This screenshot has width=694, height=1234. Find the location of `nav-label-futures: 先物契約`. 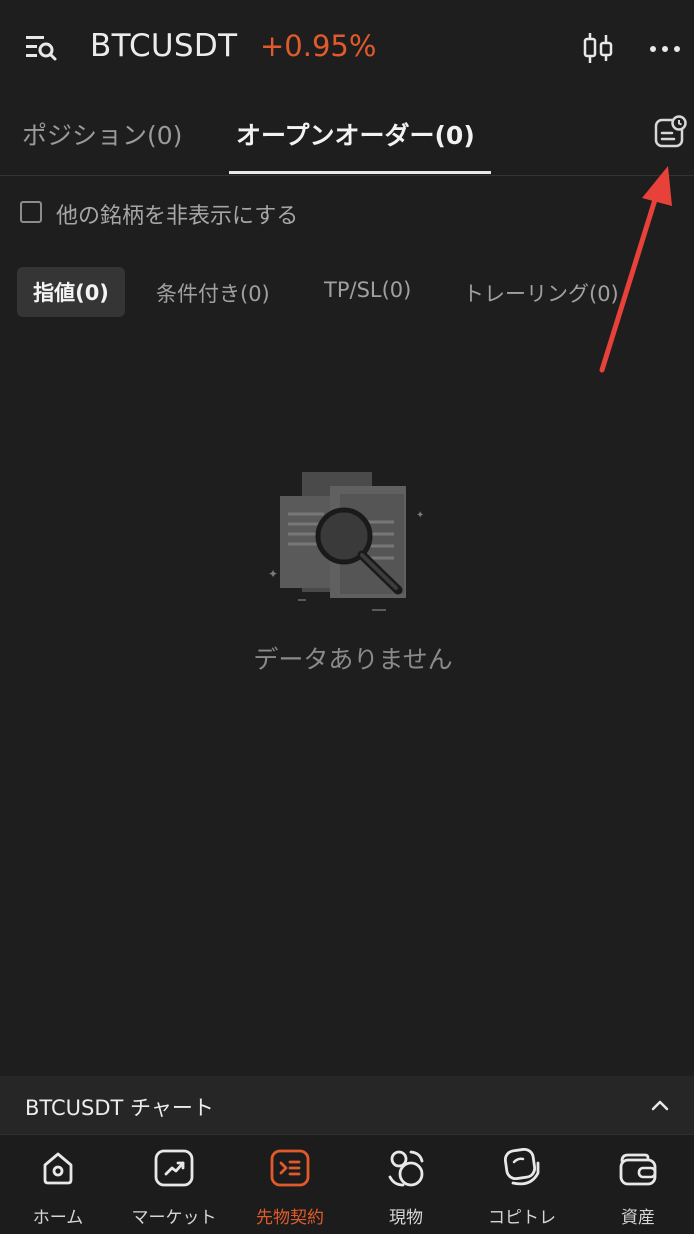

nav-label-futures: 先物契約 is located at coordinates (290, 1218).